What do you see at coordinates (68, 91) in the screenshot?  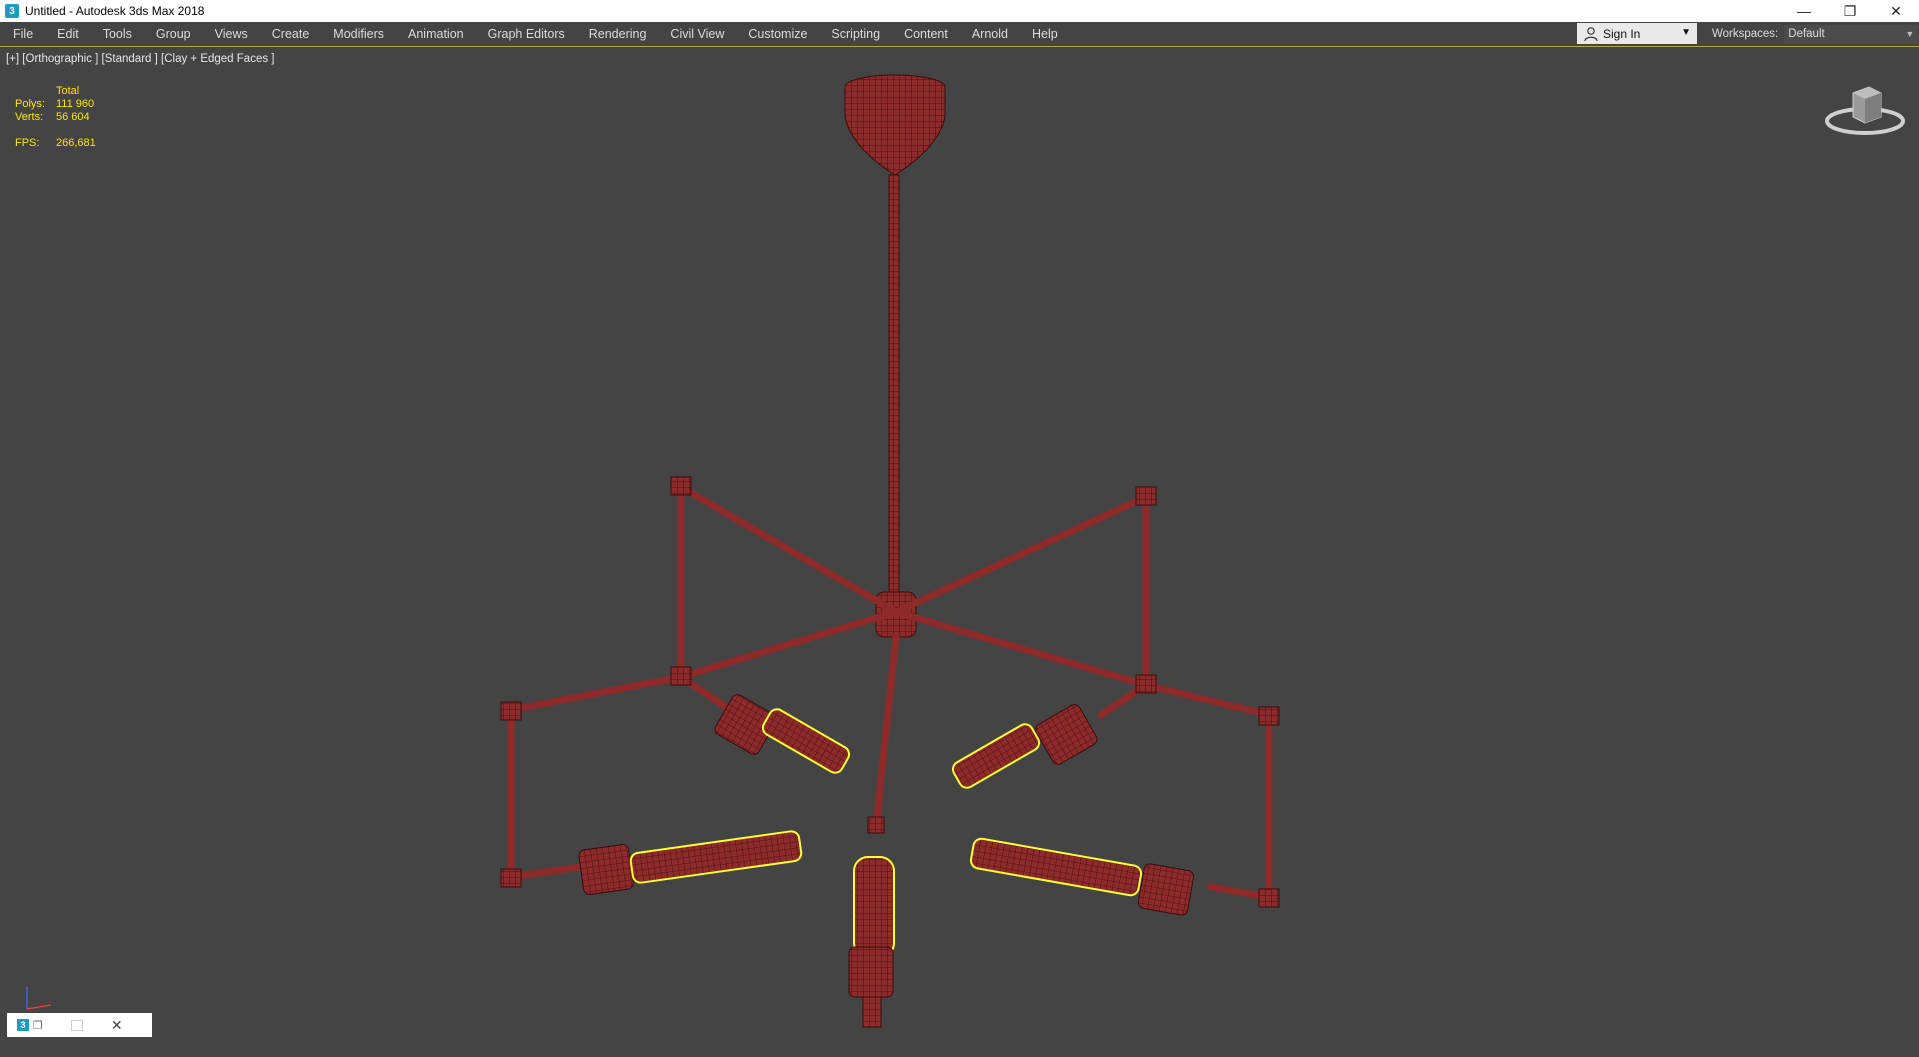 I see `stats-total-label: Total` at bounding box center [68, 91].